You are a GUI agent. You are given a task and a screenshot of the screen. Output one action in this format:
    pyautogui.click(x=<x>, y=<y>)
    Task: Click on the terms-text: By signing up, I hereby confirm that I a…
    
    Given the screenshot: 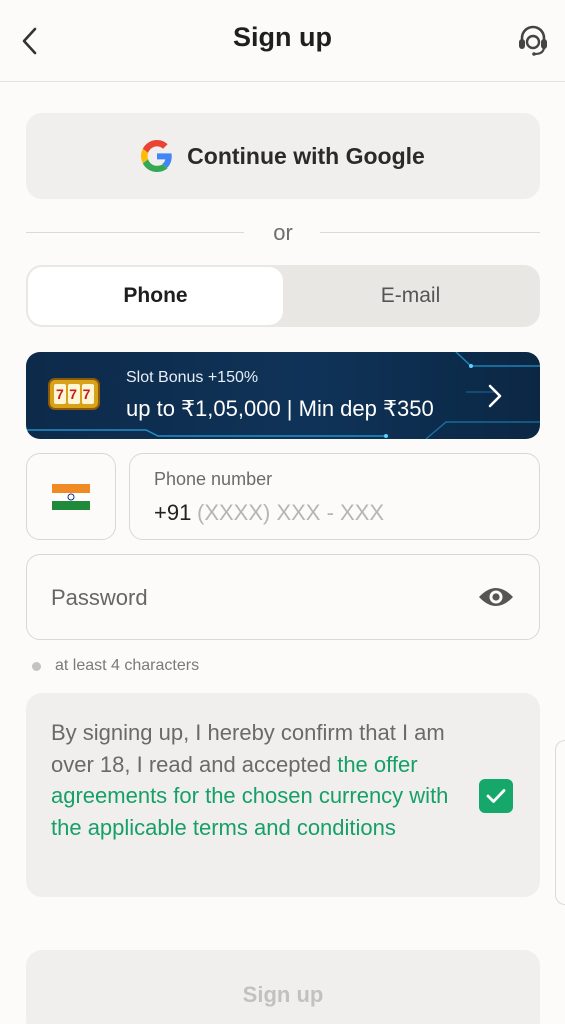 What is the action you would take?
    pyautogui.click(x=261, y=780)
    